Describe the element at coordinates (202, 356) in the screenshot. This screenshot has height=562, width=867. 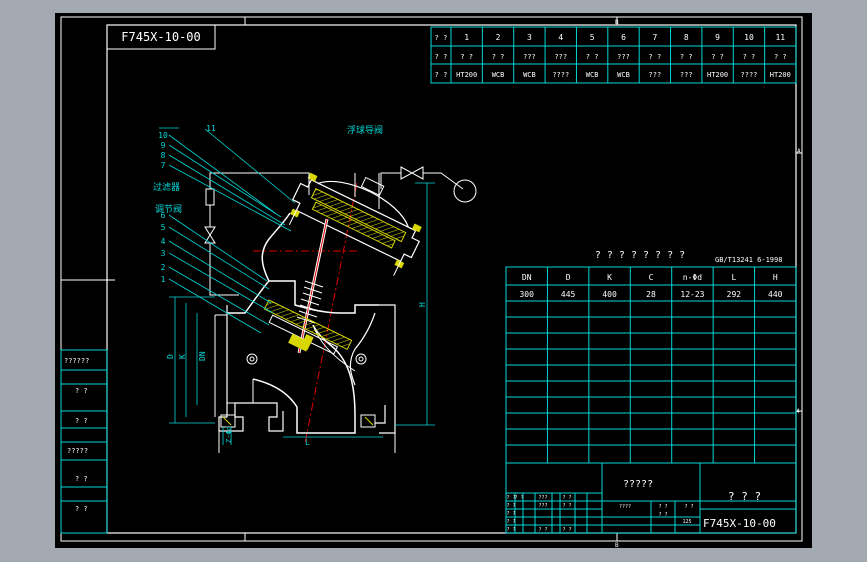
I see `dim-label-dn: DN` at that location.